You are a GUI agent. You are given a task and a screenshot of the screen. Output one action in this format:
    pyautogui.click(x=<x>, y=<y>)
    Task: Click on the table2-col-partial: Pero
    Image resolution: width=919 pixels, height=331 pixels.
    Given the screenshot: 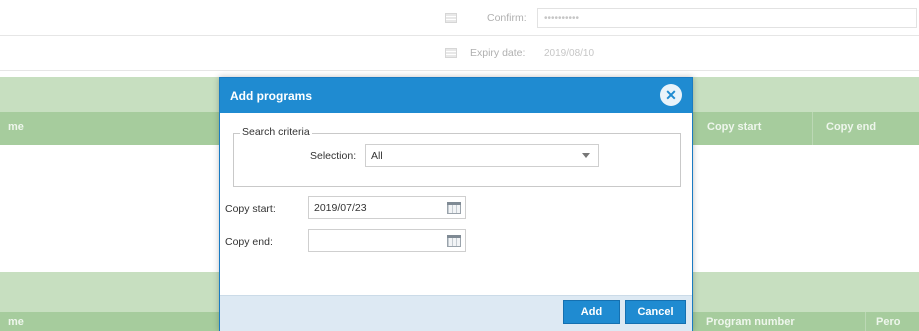 What is the action you would take?
    pyautogui.click(x=888, y=322)
    